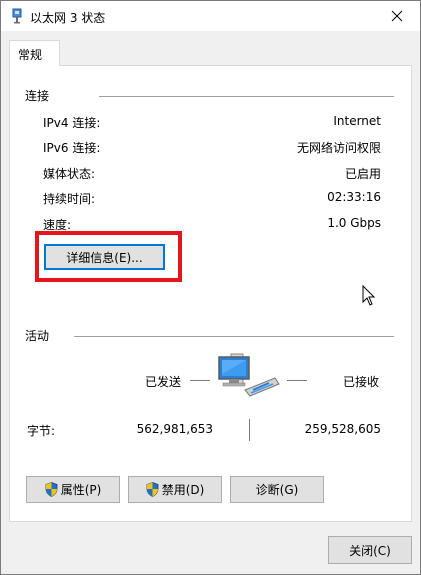  Describe the element at coordinates (370, 550) in the screenshot. I see `close-button: 关闭(C)` at that location.